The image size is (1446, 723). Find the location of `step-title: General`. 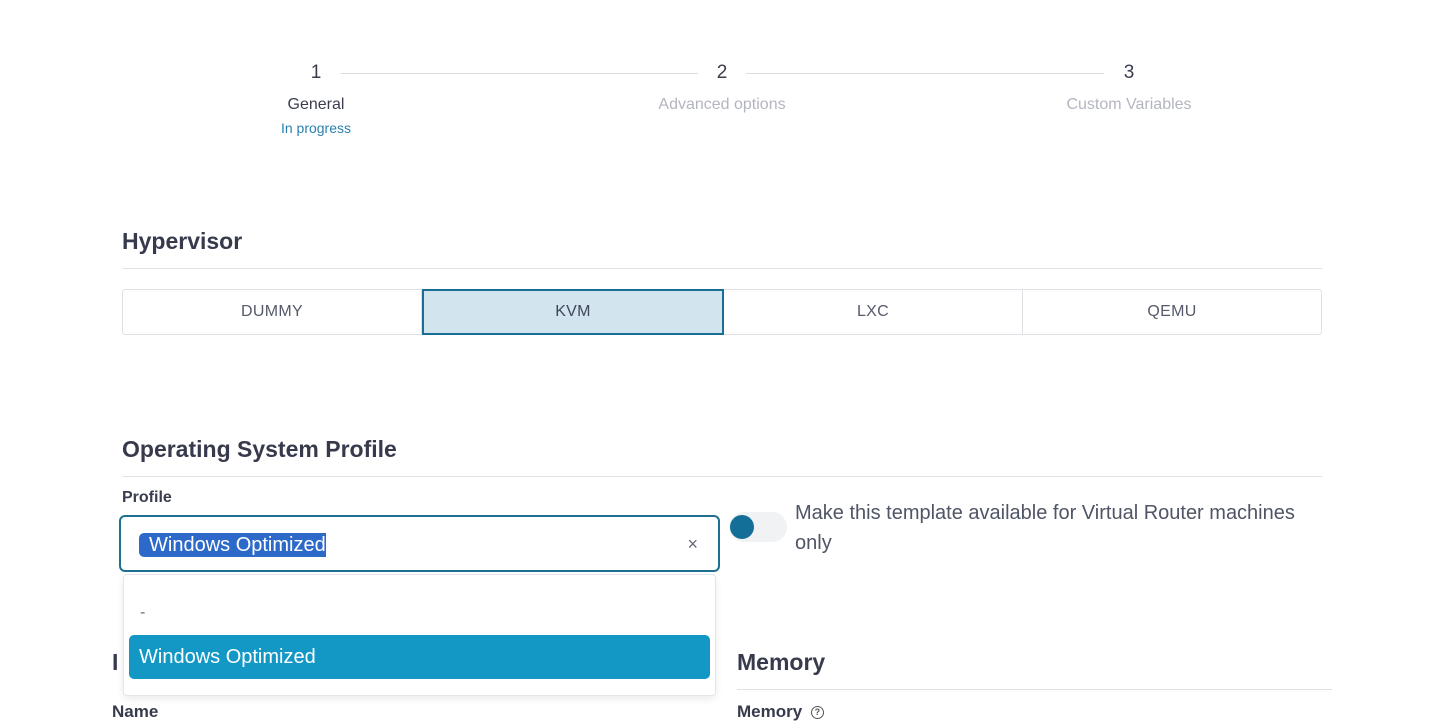

step-title: General is located at coordinates (316, 104).